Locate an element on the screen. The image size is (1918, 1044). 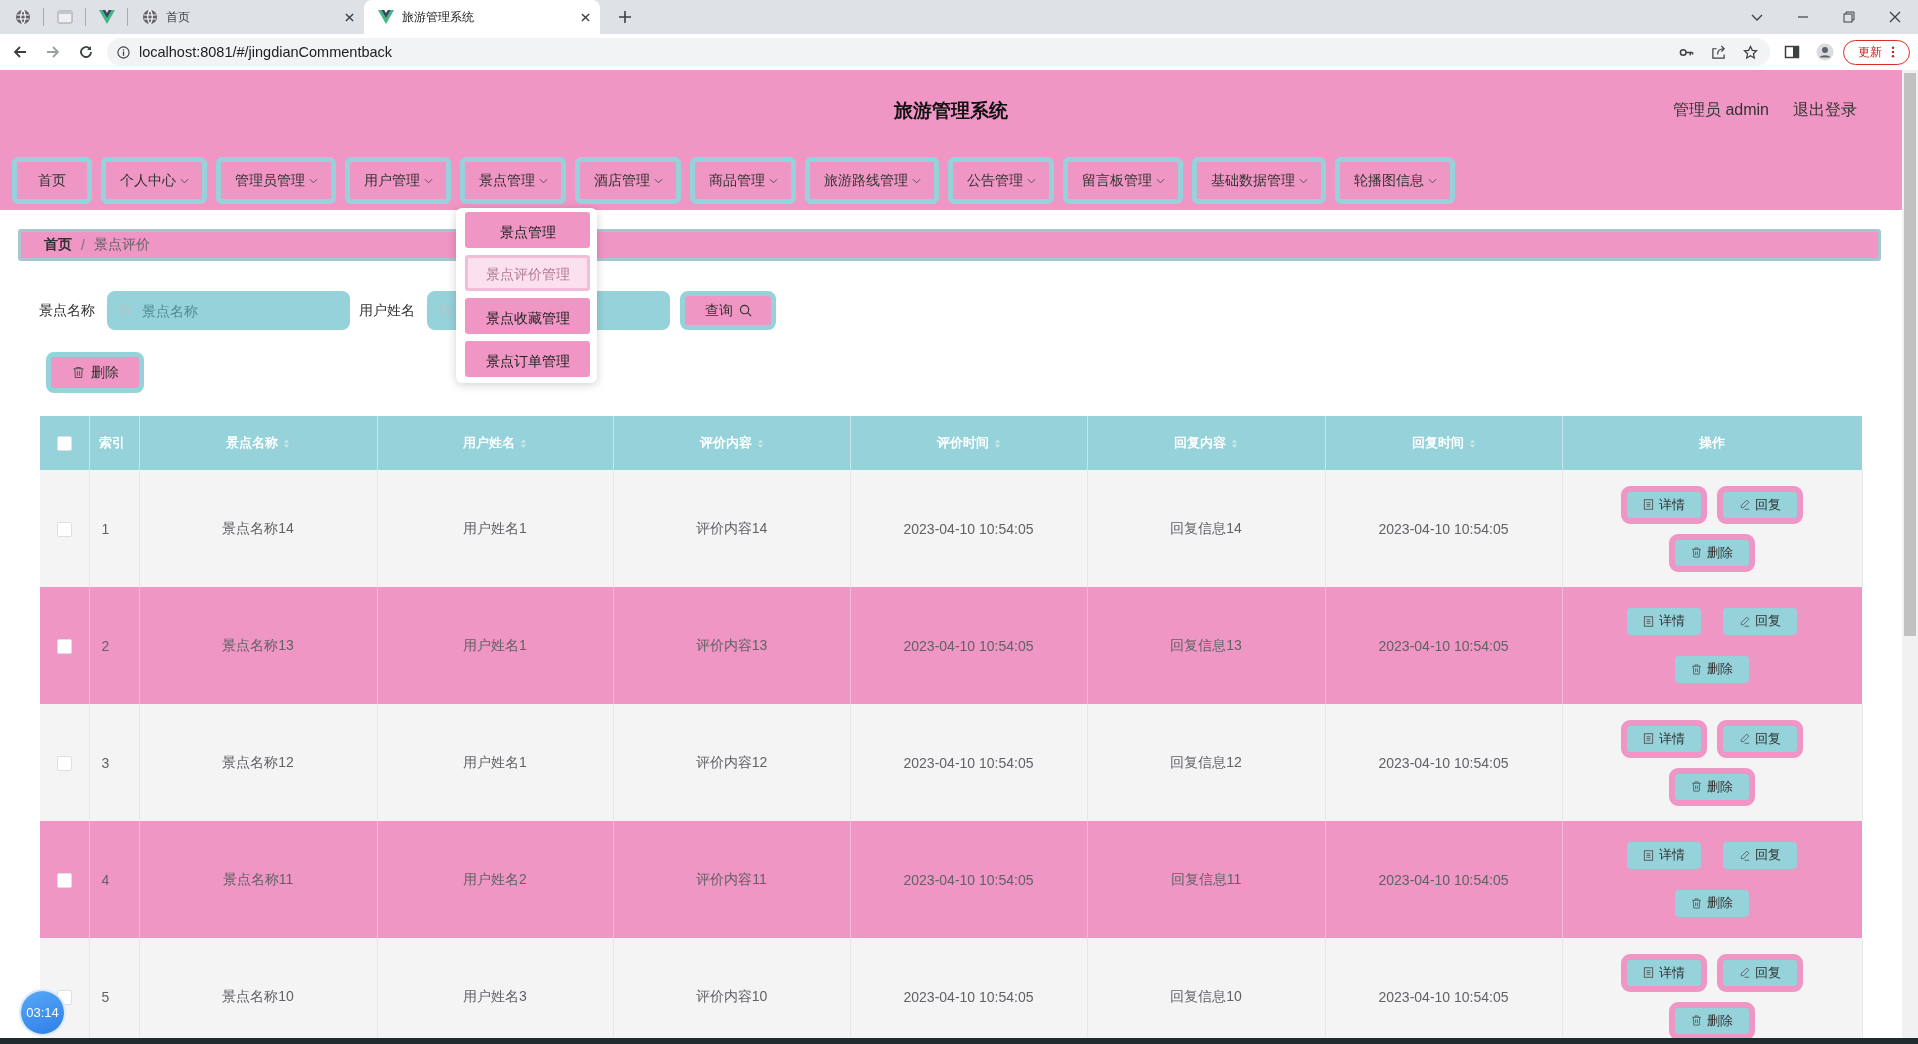
share-icon is located at coordinates (1719, 52).